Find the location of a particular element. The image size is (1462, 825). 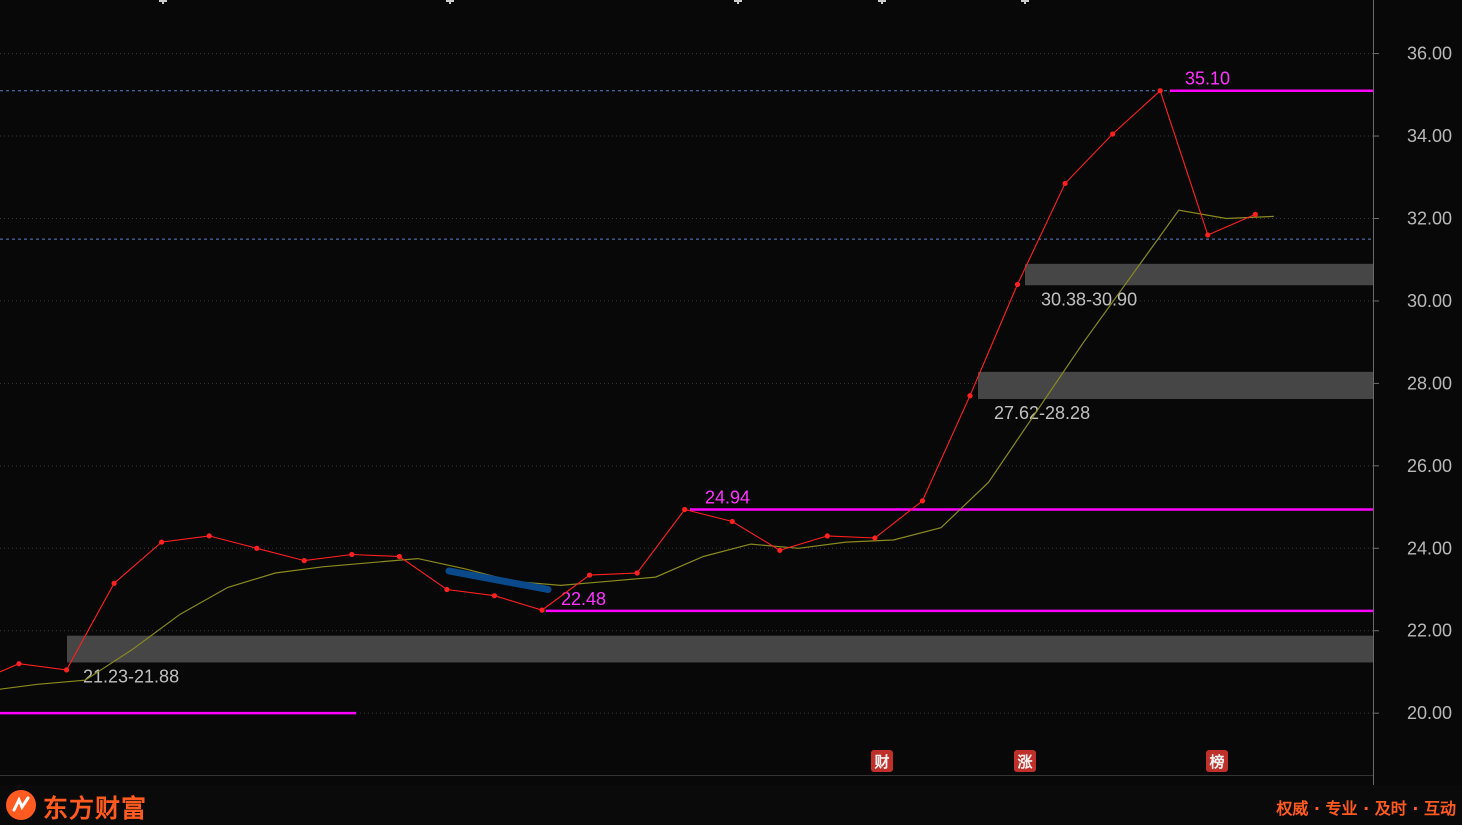

event-marker: 涨 is located at coordinates (1025, 761).